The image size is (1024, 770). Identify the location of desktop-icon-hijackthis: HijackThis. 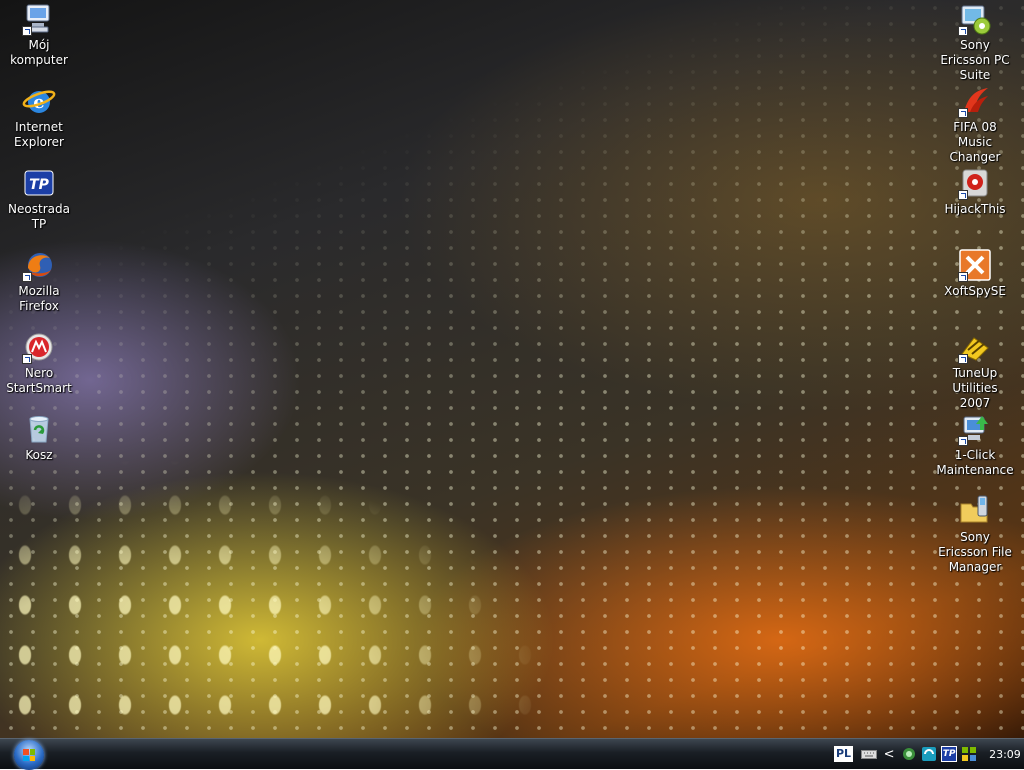
(975, 191).